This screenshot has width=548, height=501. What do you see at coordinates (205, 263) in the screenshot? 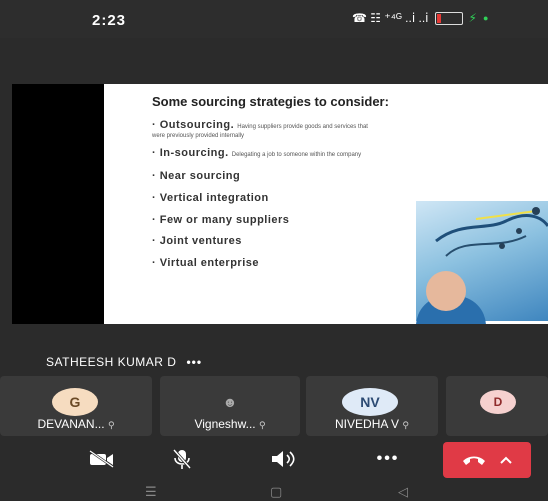
I see `slide-bullet: · Virtual enterprise` at bounding box center [205, 263].